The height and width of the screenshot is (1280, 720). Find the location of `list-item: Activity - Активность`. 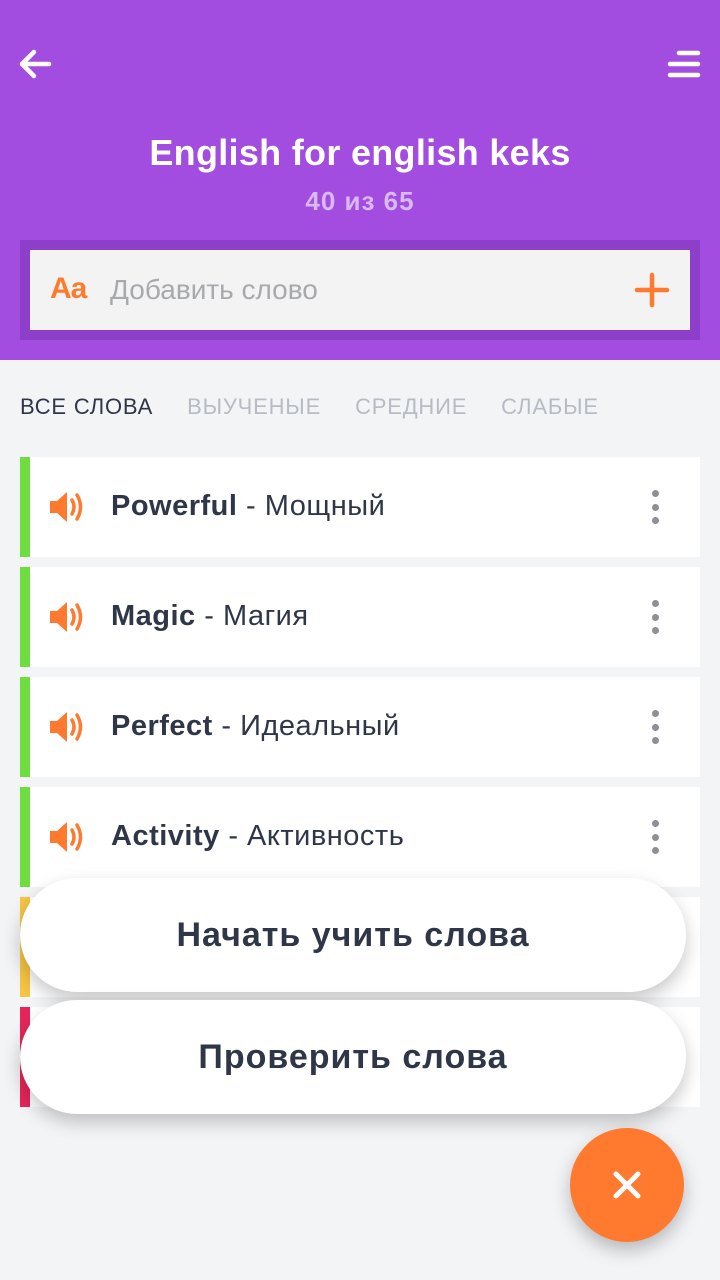

list-item: Activity - Активность is located at coordinates (360, 837).